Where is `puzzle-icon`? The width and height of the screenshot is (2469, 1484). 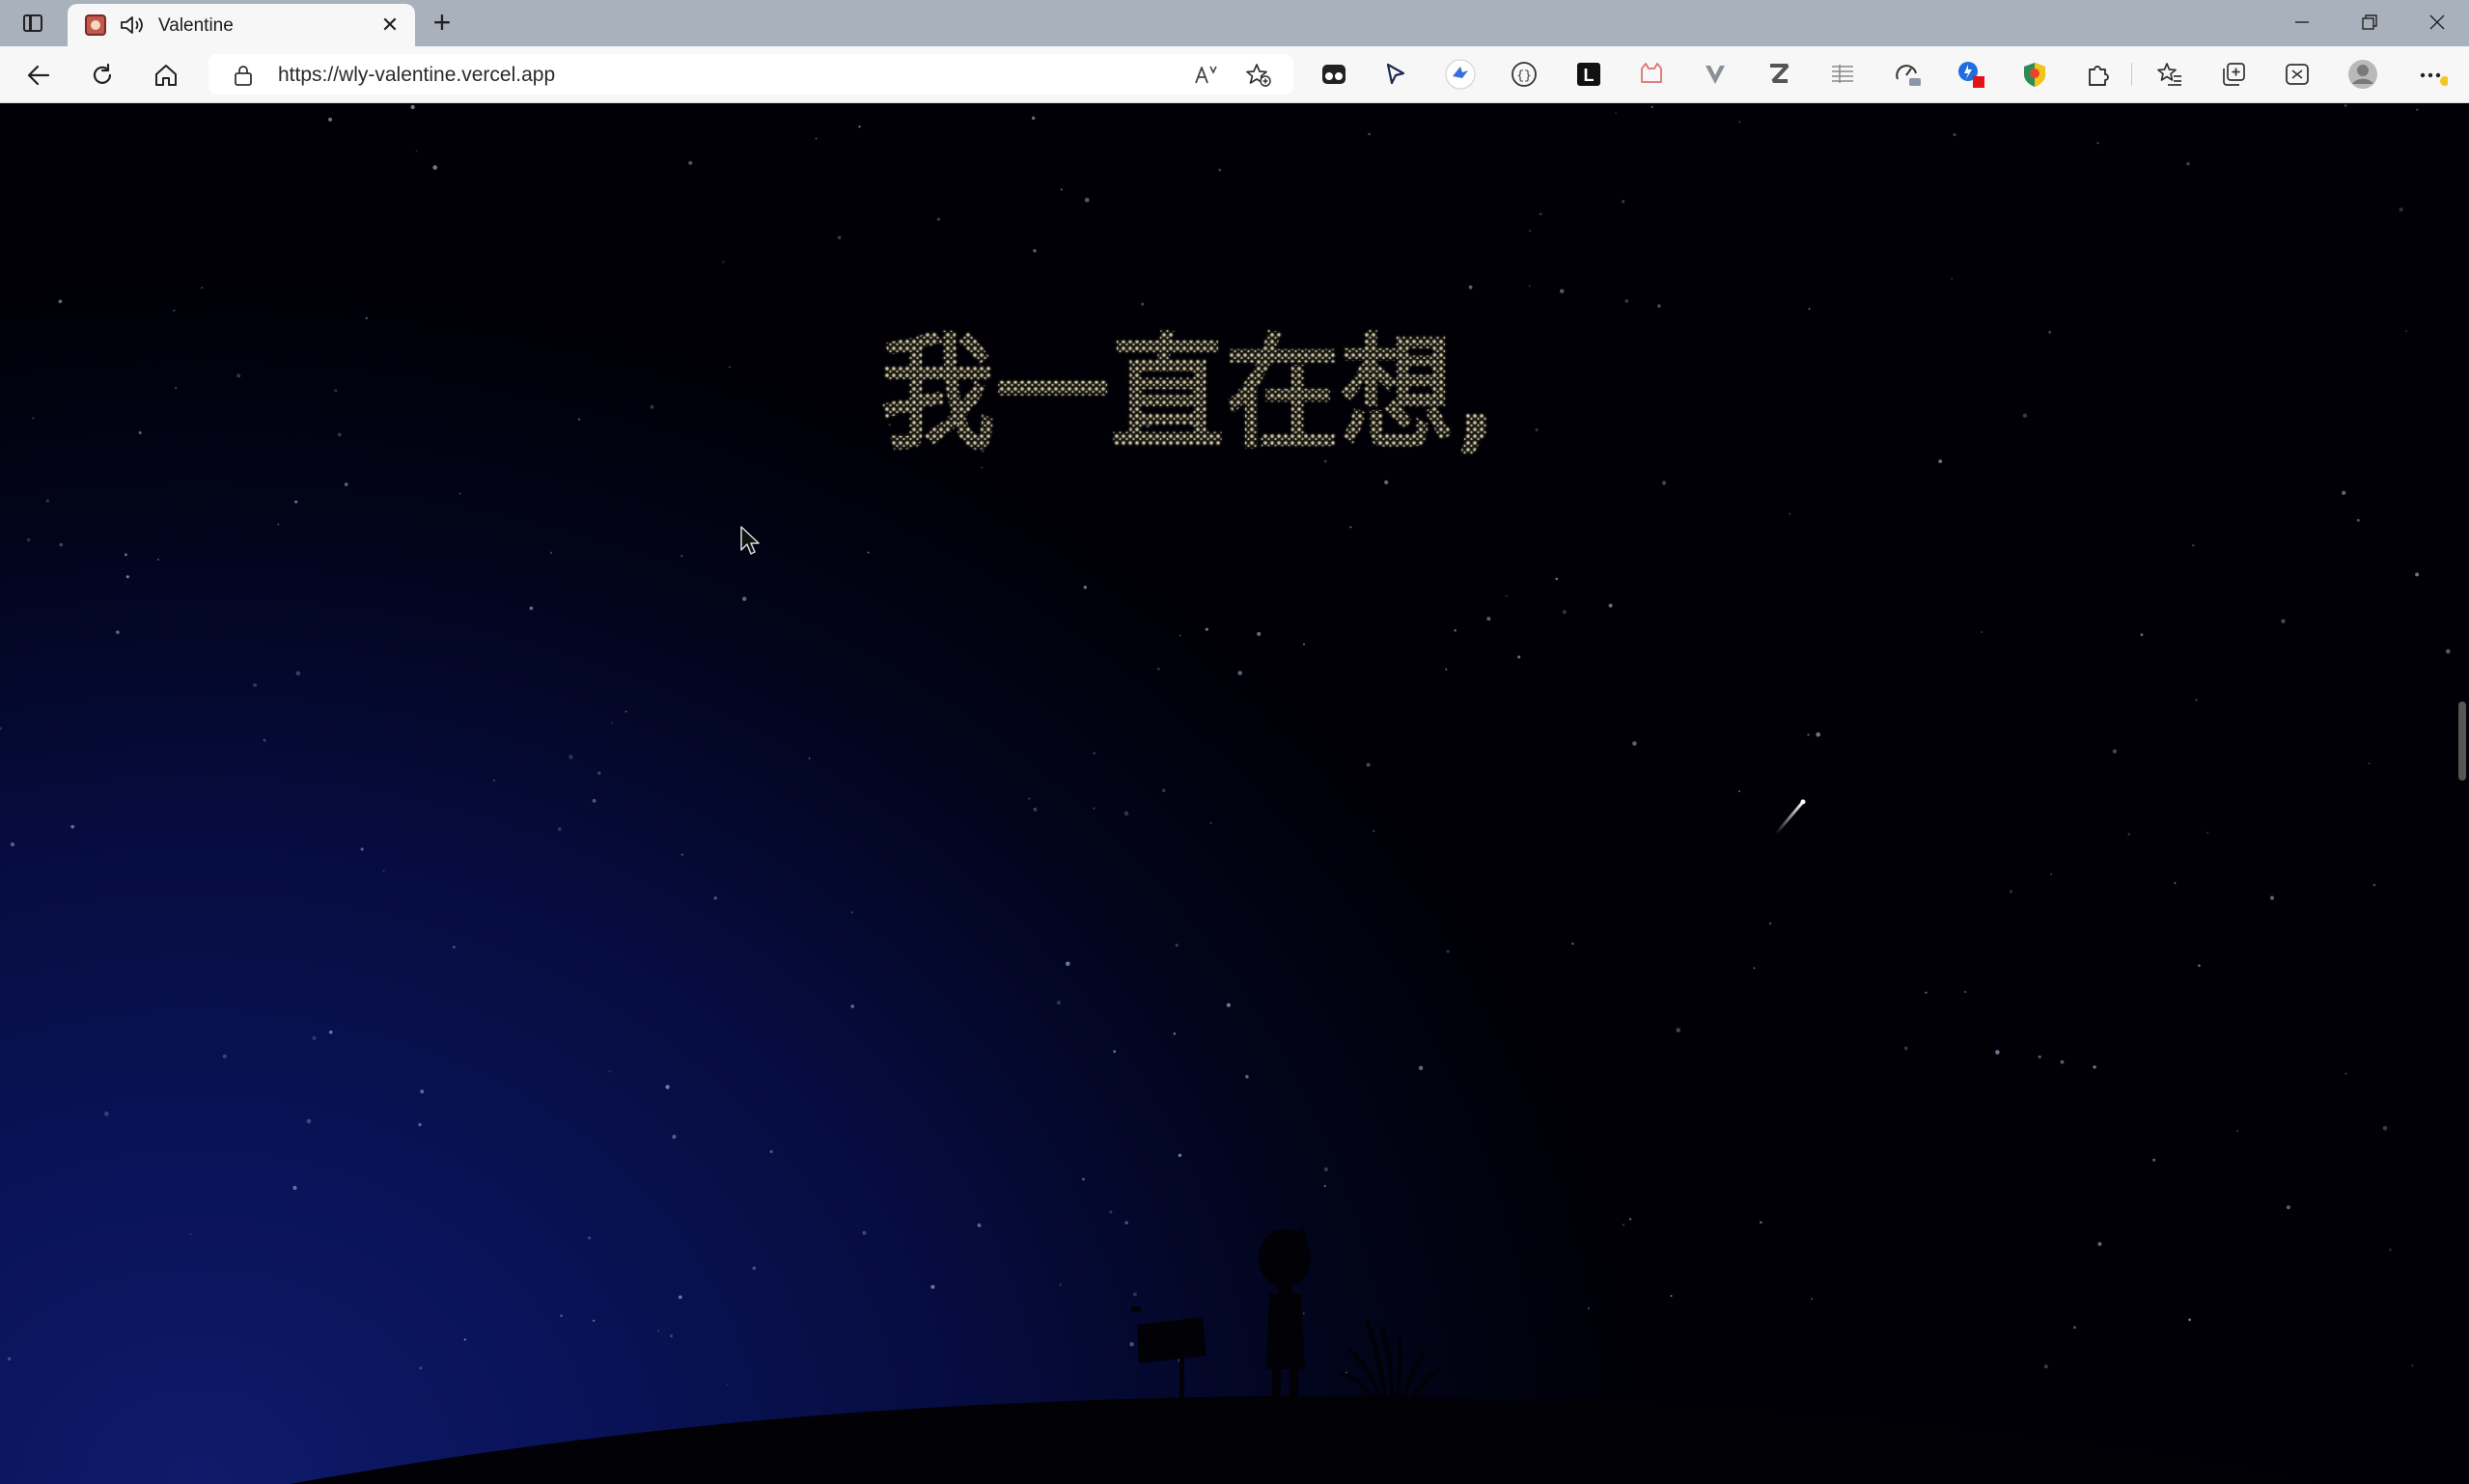 puzzle-icon is located at coordinates (2099, 76).